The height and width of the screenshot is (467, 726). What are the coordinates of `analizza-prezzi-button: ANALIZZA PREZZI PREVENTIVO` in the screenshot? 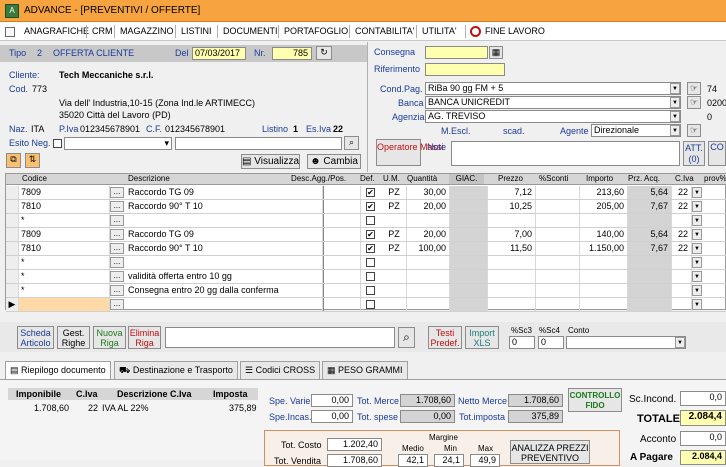 It's located at (550, 452).